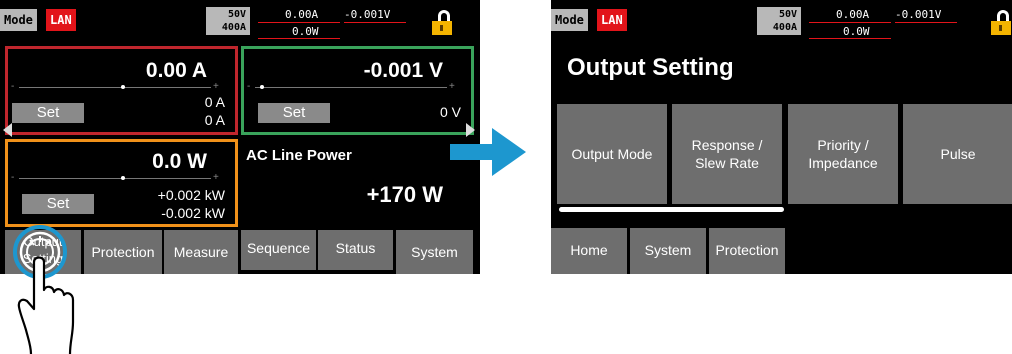  I want to click on current-setting-panel: 0.00 A - + Set 0 A 0 A, so click(121, 90).